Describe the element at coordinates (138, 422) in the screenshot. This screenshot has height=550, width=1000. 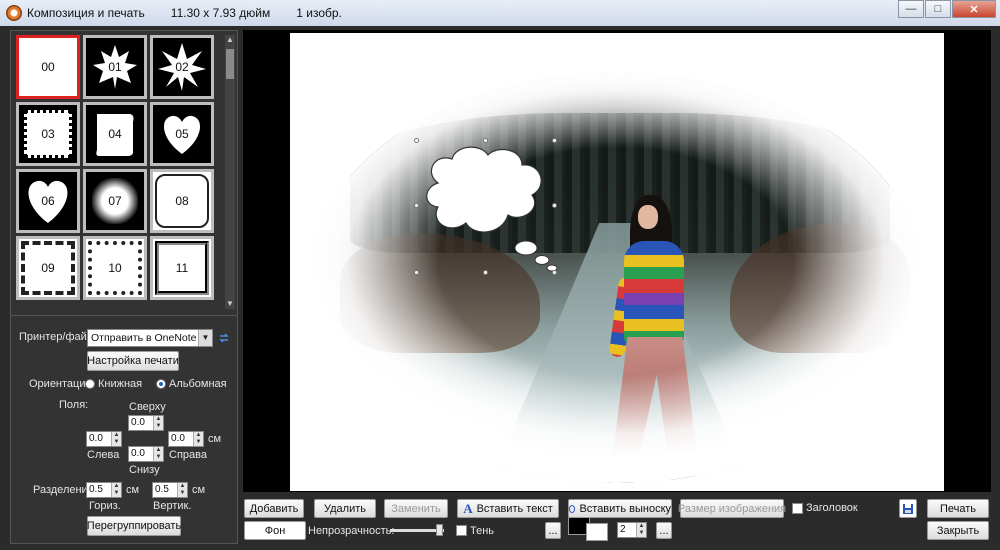
I see `margin-top-value: 0.0` at that location.